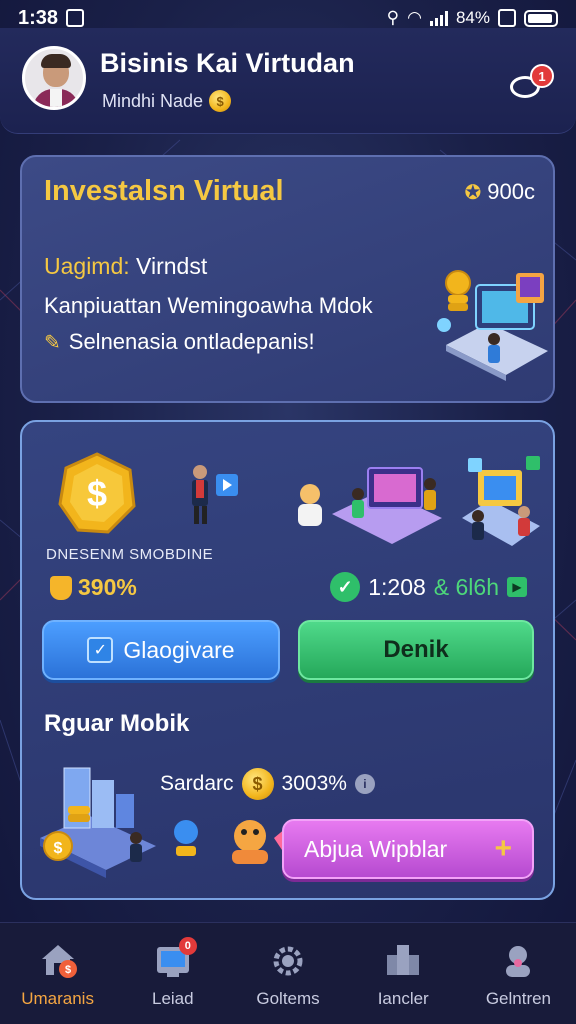 This screenshot has height=1024, width=576. What do you see at coordinates (393, 17) in the screenshot?
I see `location-icon: ⚲` at bounding box center [393, 17].